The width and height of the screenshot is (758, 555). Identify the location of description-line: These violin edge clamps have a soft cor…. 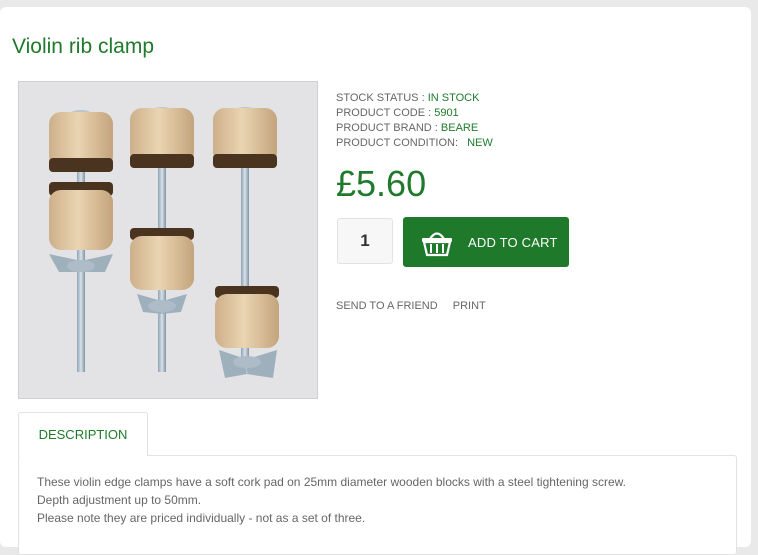
(331, 482).